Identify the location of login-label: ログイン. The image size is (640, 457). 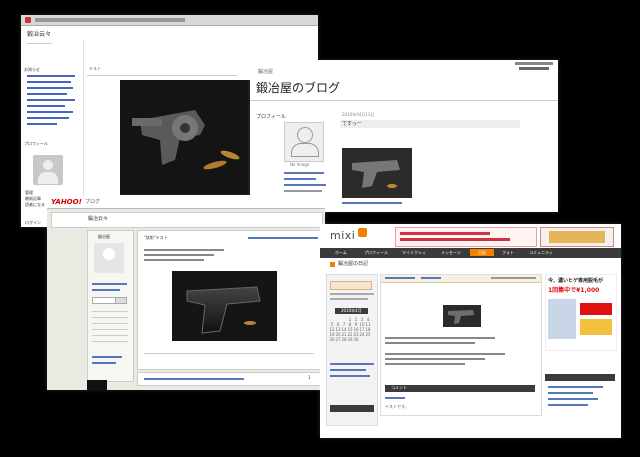
(33, 223).